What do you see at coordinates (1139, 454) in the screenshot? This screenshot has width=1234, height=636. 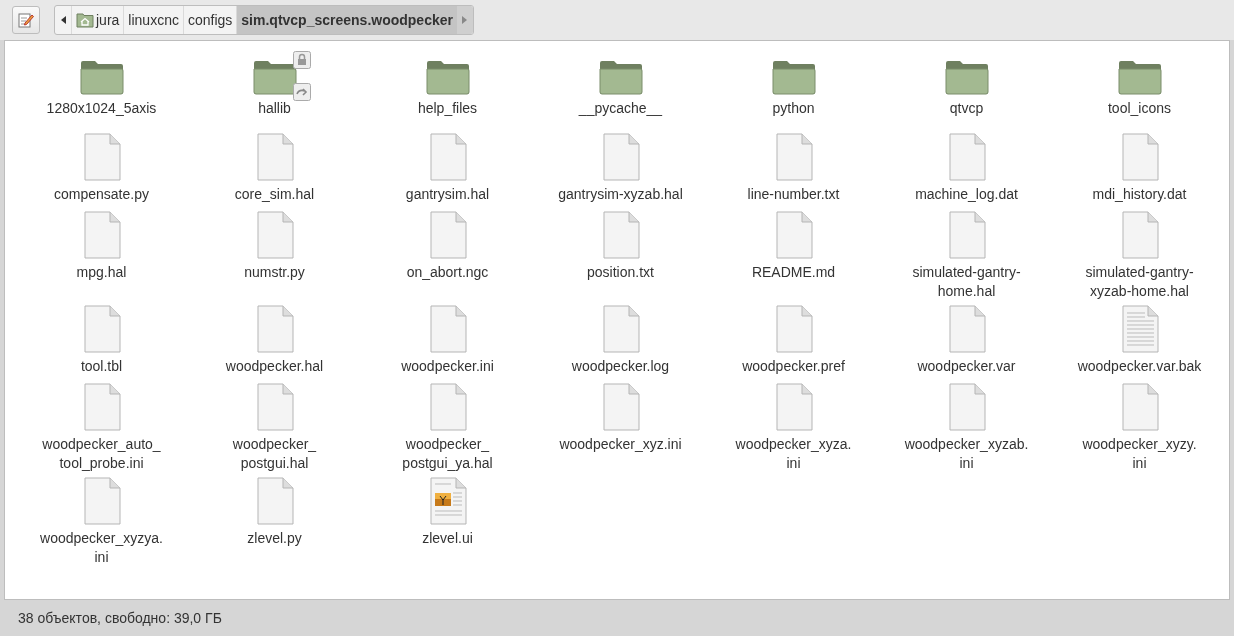 I see `file-name: woodpecker_xyzy. ini` at bounding box center [1139, 454].